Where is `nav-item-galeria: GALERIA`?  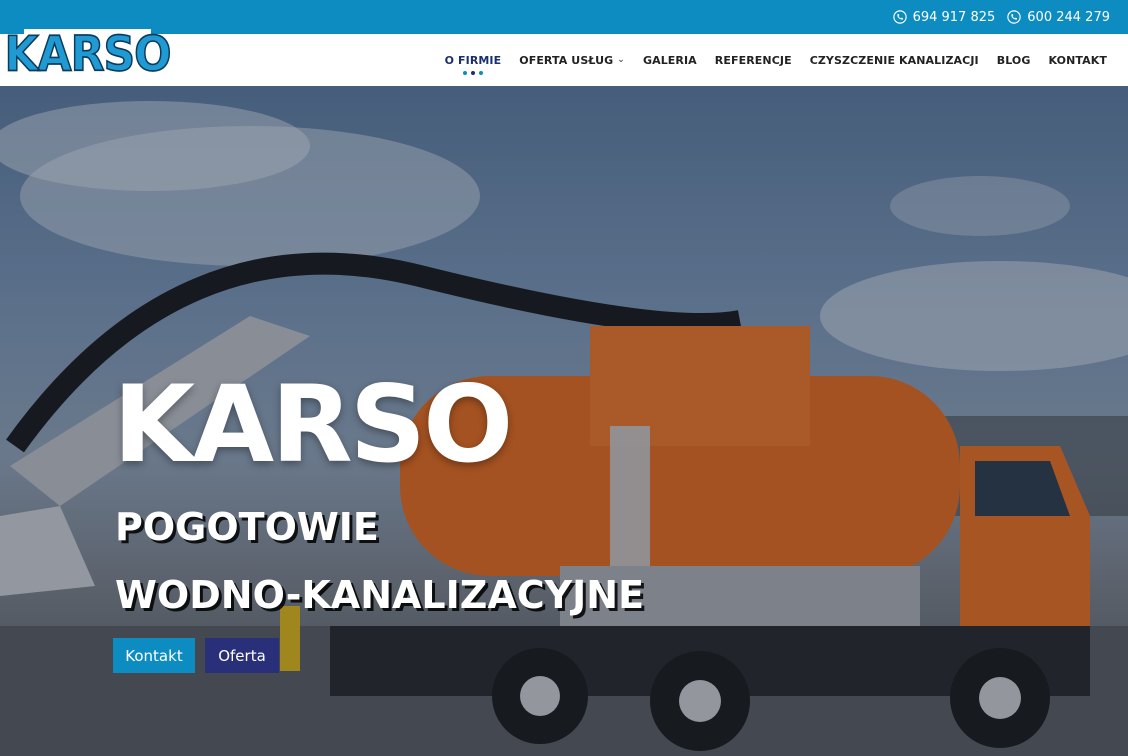 nav-item-galeria: GALERIA is located at coordinates (670, 60).